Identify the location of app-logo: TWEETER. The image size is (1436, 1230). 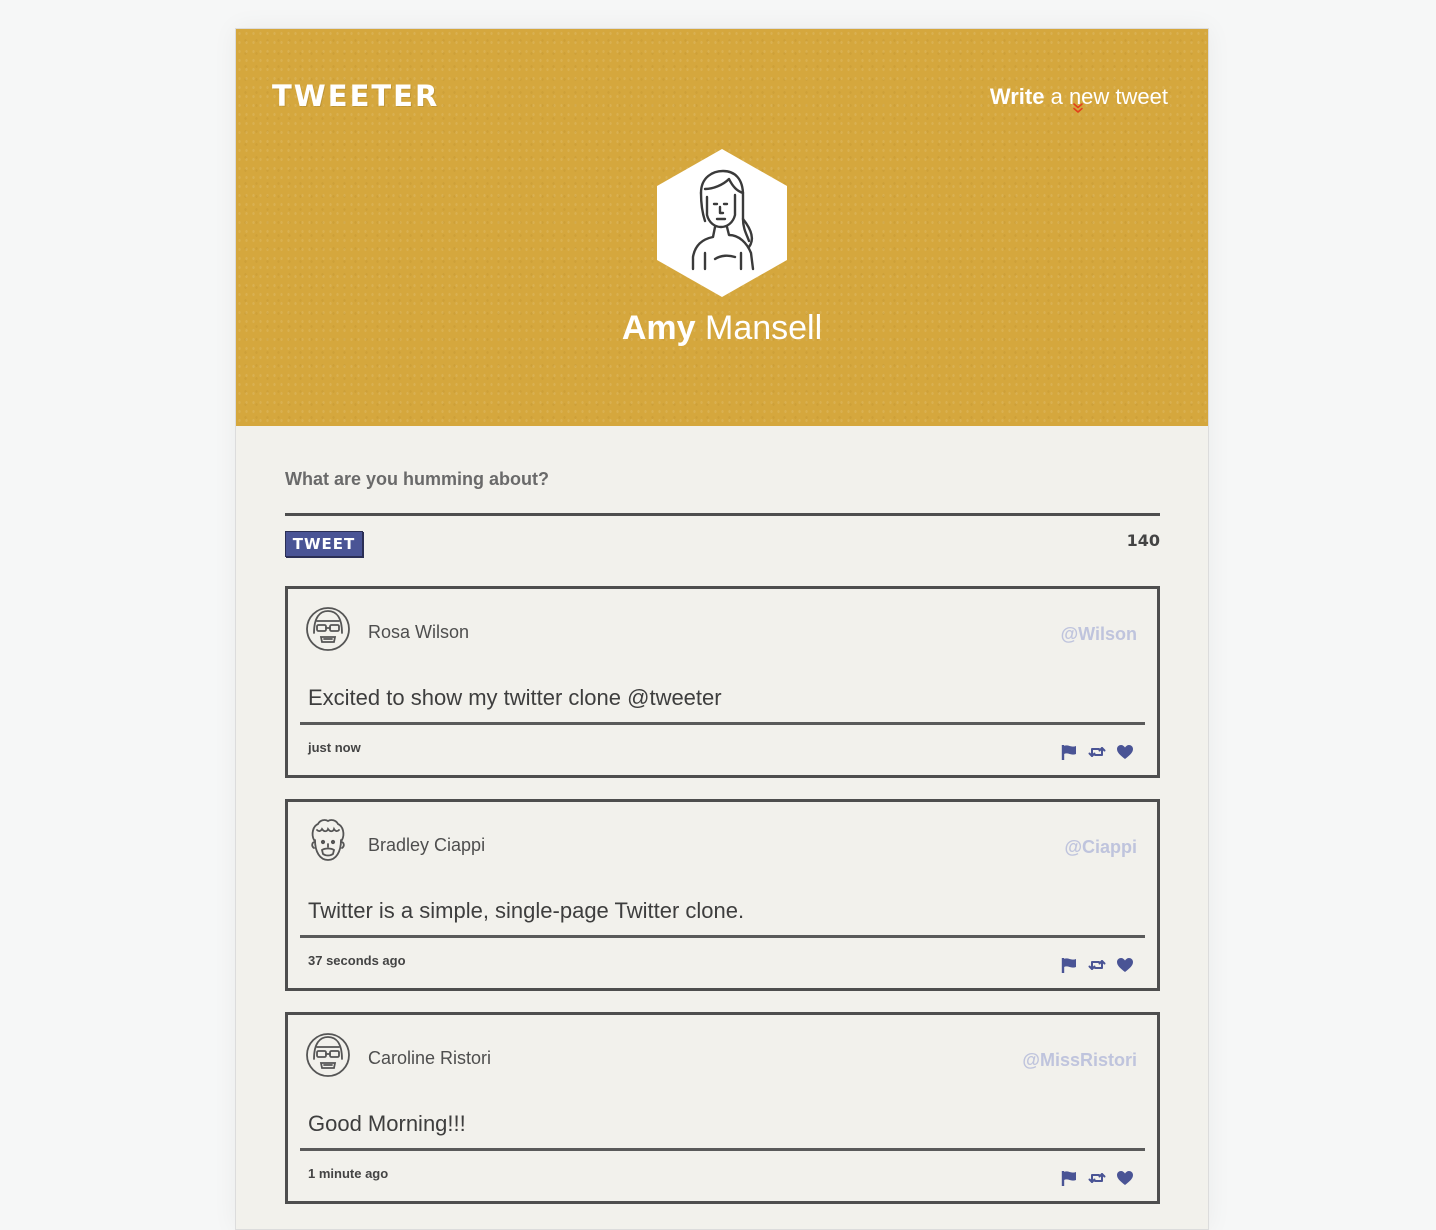
(355, 96).